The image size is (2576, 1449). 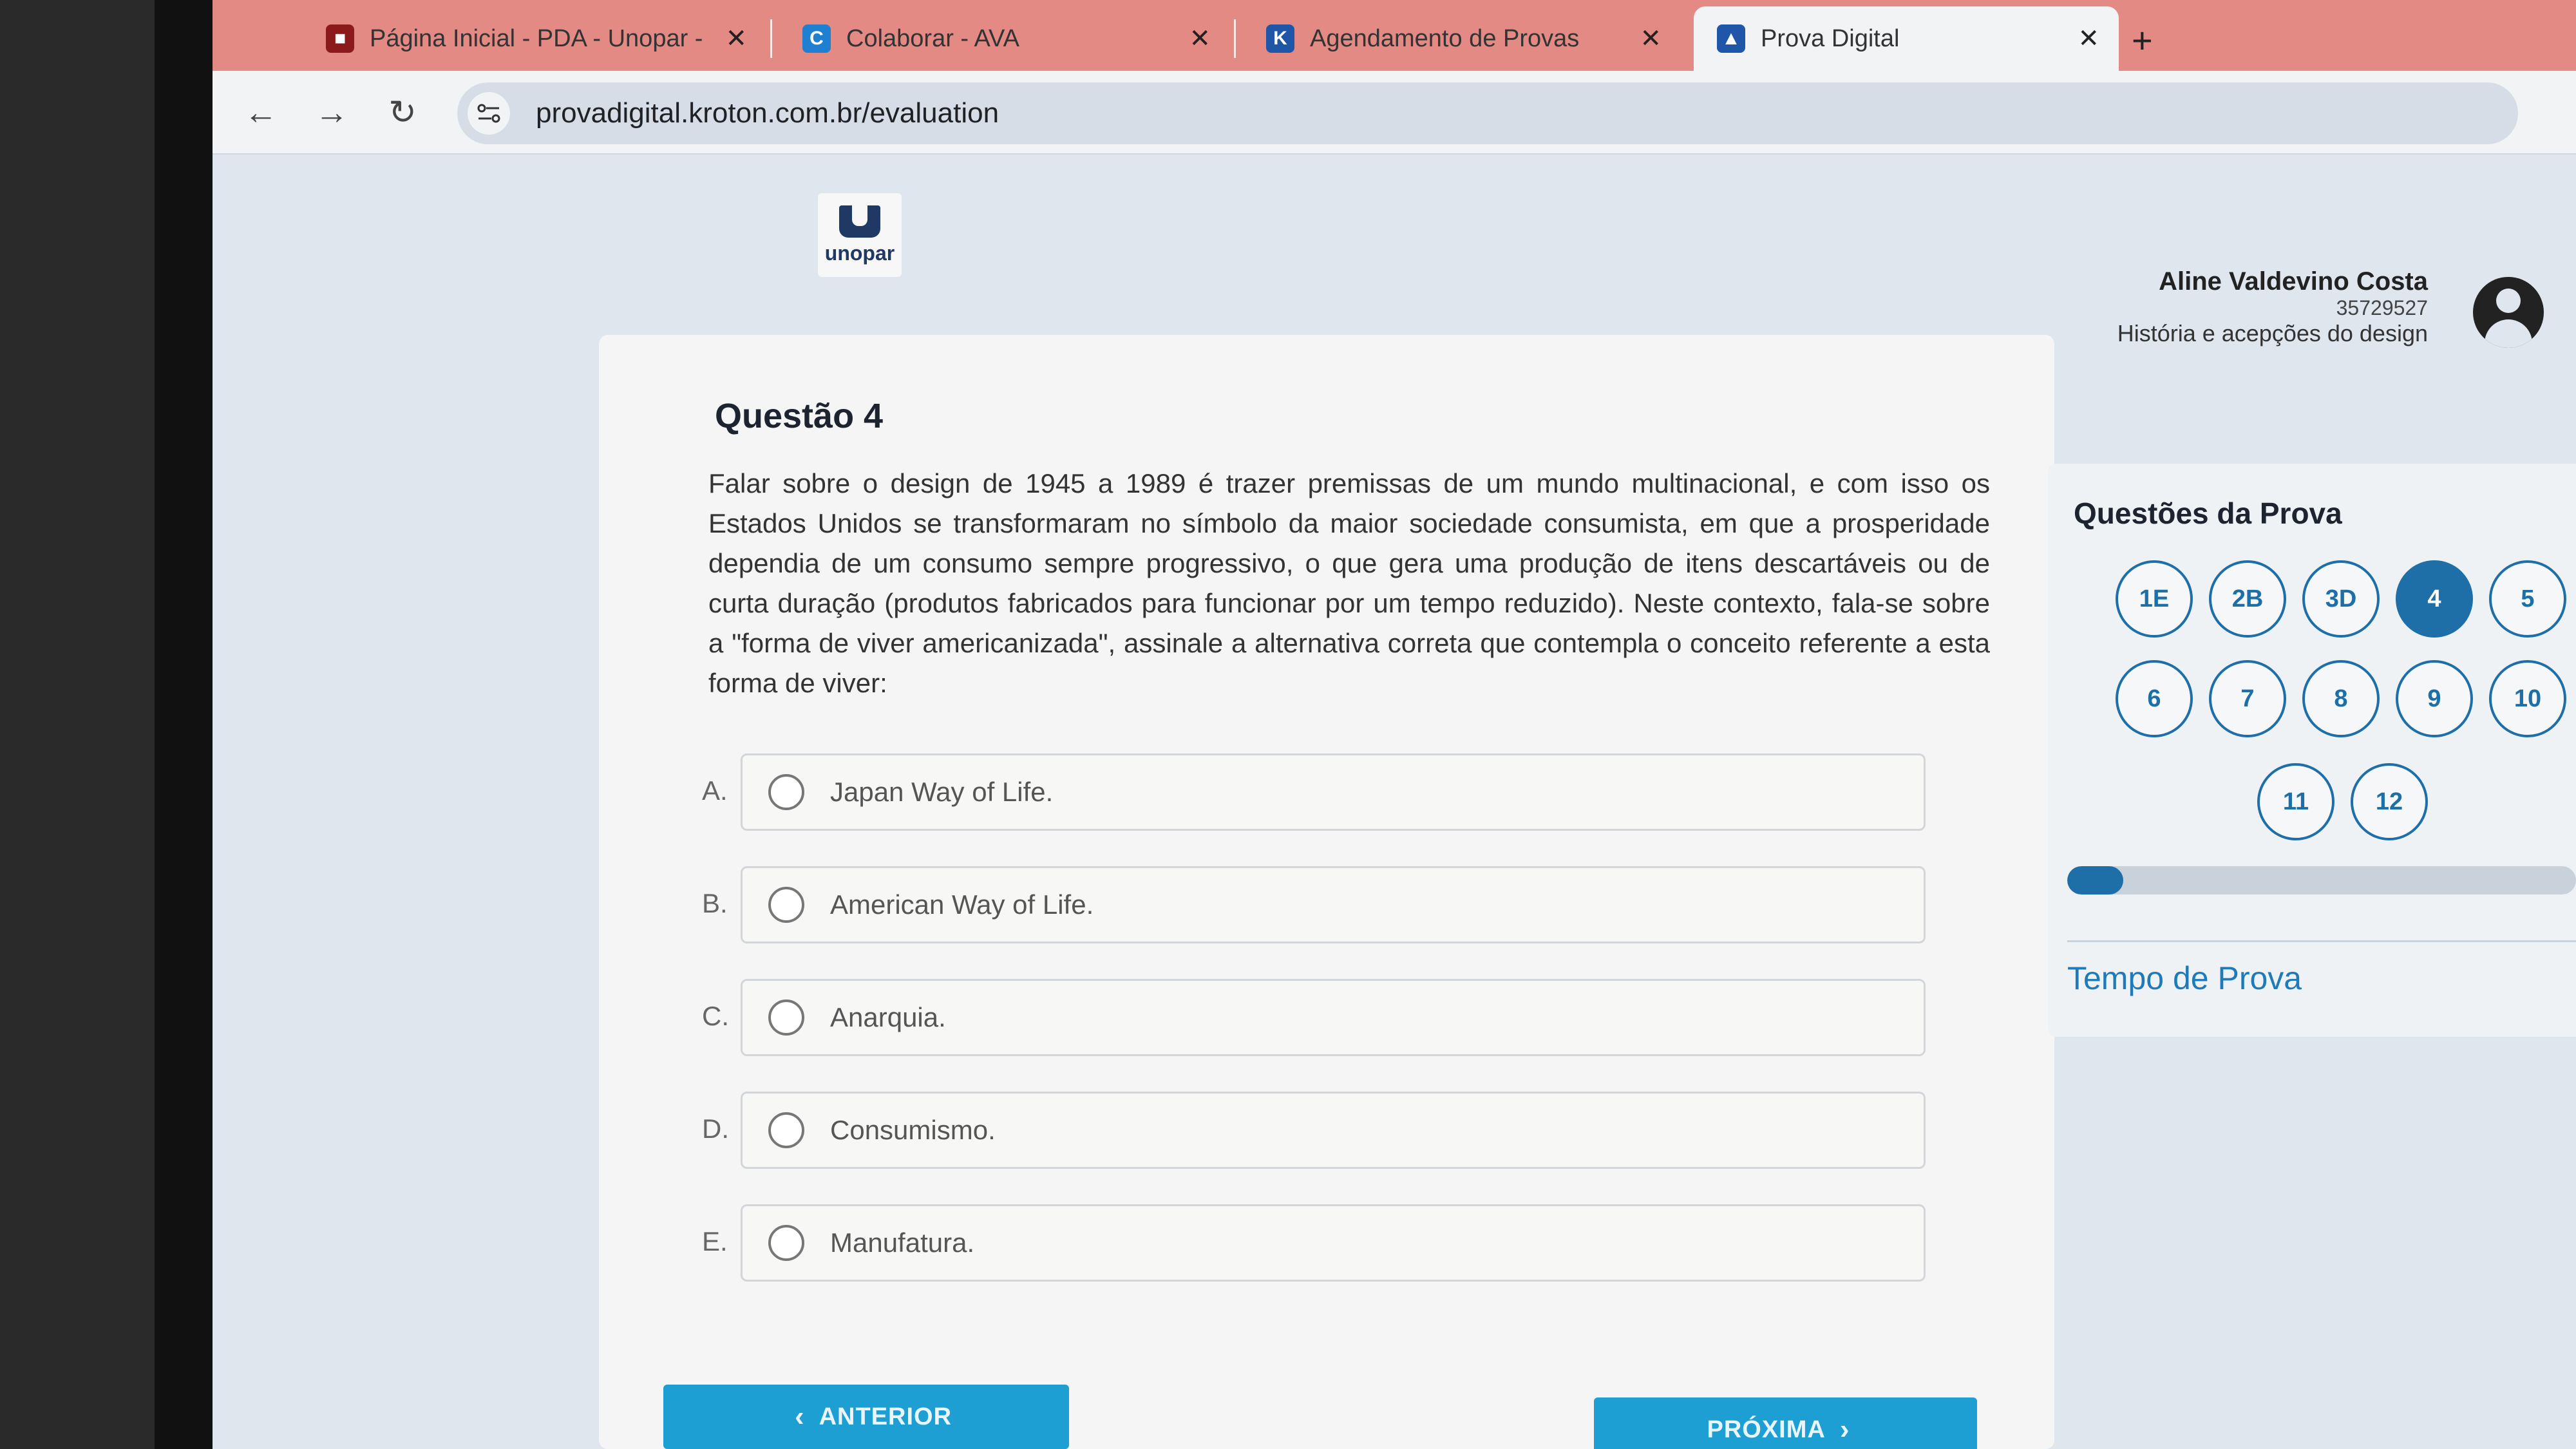 What do you see at coordinates (942, 792) in the screenshot?
I see `option-label: Japan Way of Life.` at bounding box center [942, 792].